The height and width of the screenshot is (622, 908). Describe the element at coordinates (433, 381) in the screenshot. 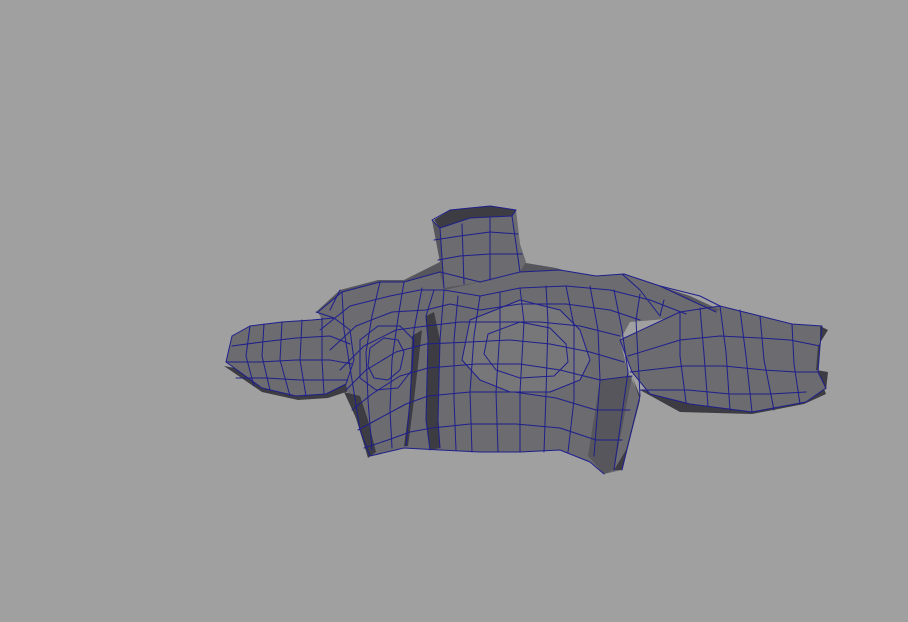

I see `sternum-gap` at that location.